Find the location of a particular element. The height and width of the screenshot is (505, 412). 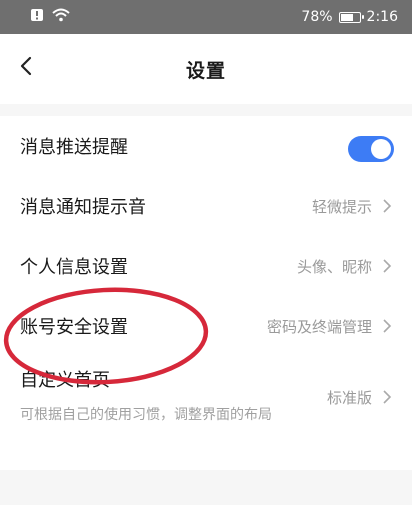

push-reminder-toggle is located at coordinates (371, 149).